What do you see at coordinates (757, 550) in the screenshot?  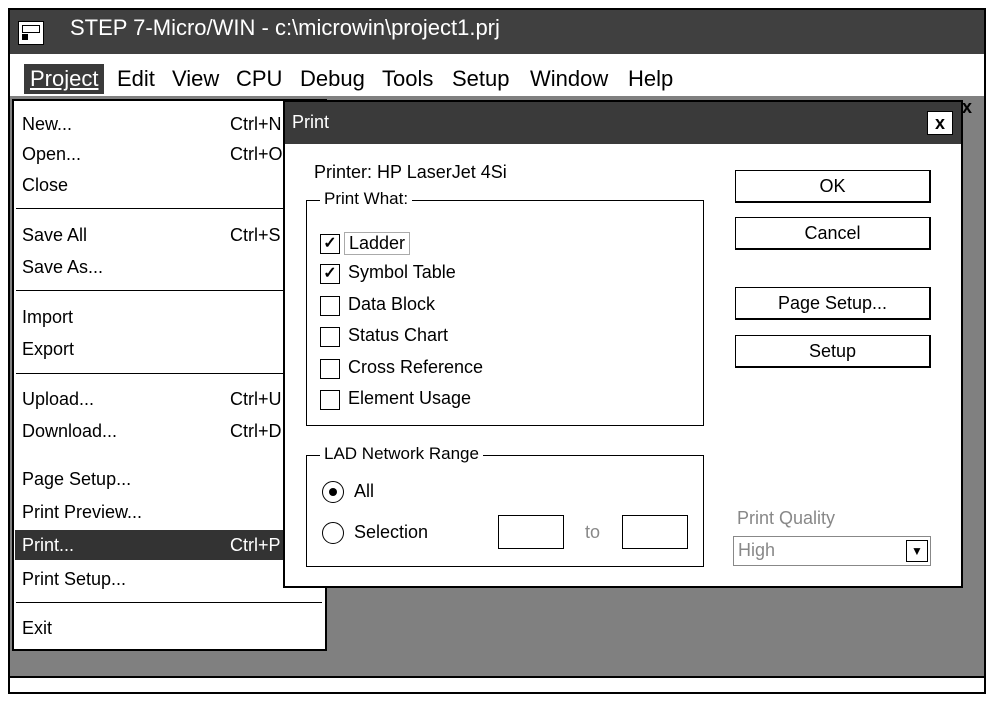 I see `print-quality-value: High` at bounding box center [757, 550].